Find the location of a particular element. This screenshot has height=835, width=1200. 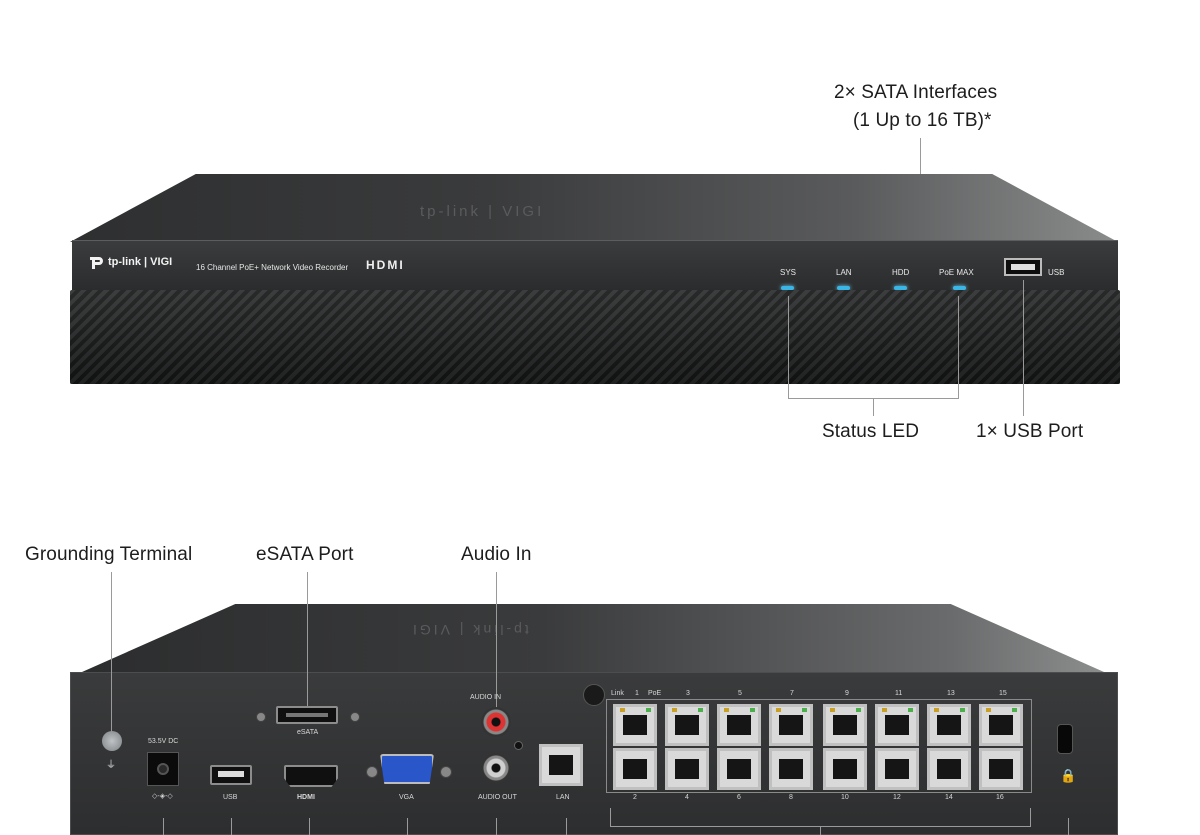

rear-usb-port is located at coordinates (231, 775).